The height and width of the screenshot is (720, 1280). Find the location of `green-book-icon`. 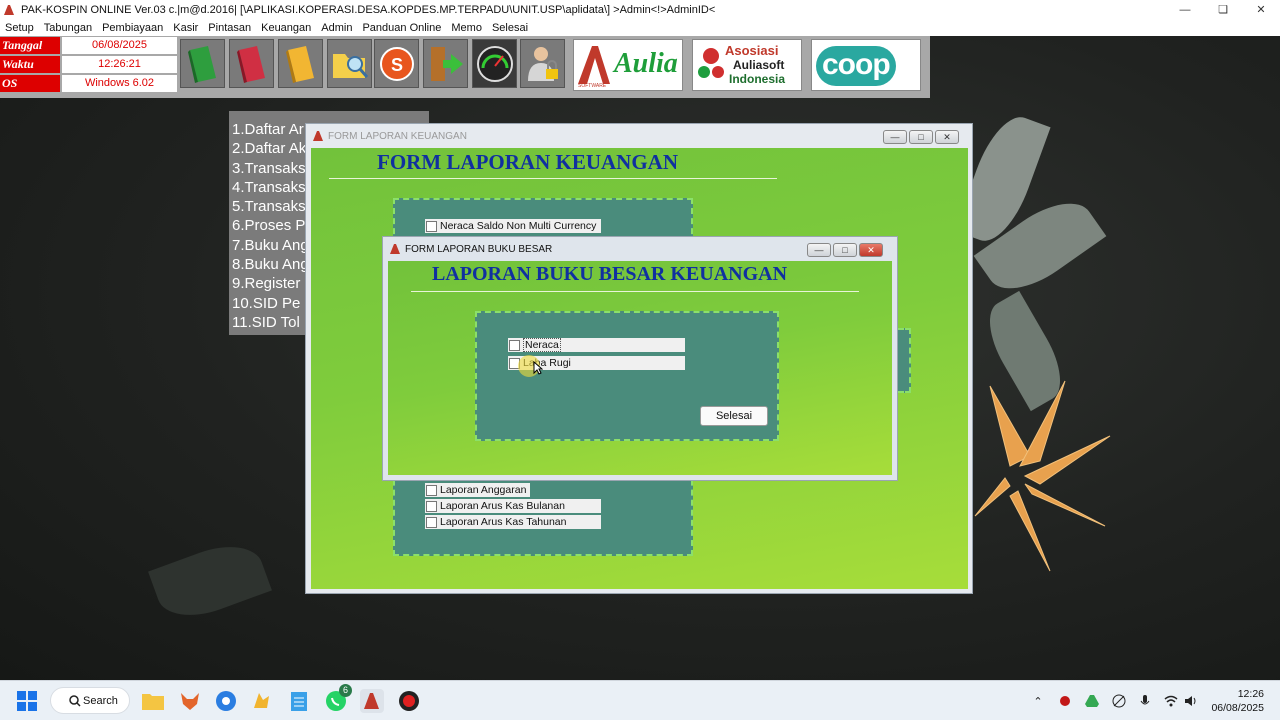

green-book-icon is located at coordinates (201, 64).